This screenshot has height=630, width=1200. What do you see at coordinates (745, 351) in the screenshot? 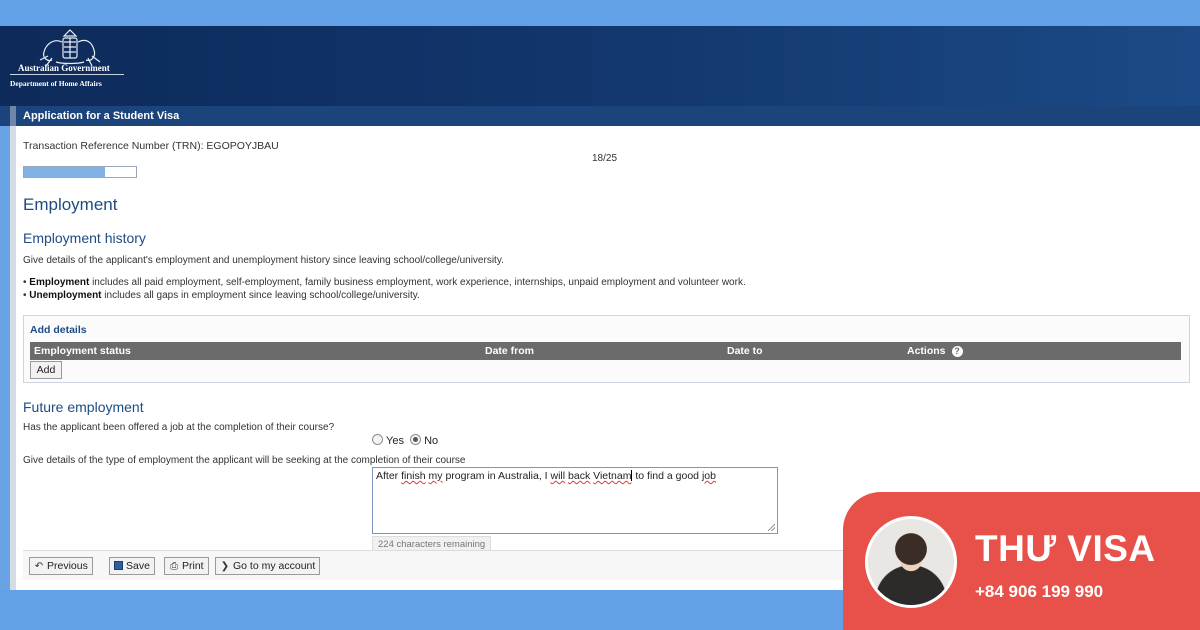
I see `column-date-to: Date to` at bounding box center [745, 351].